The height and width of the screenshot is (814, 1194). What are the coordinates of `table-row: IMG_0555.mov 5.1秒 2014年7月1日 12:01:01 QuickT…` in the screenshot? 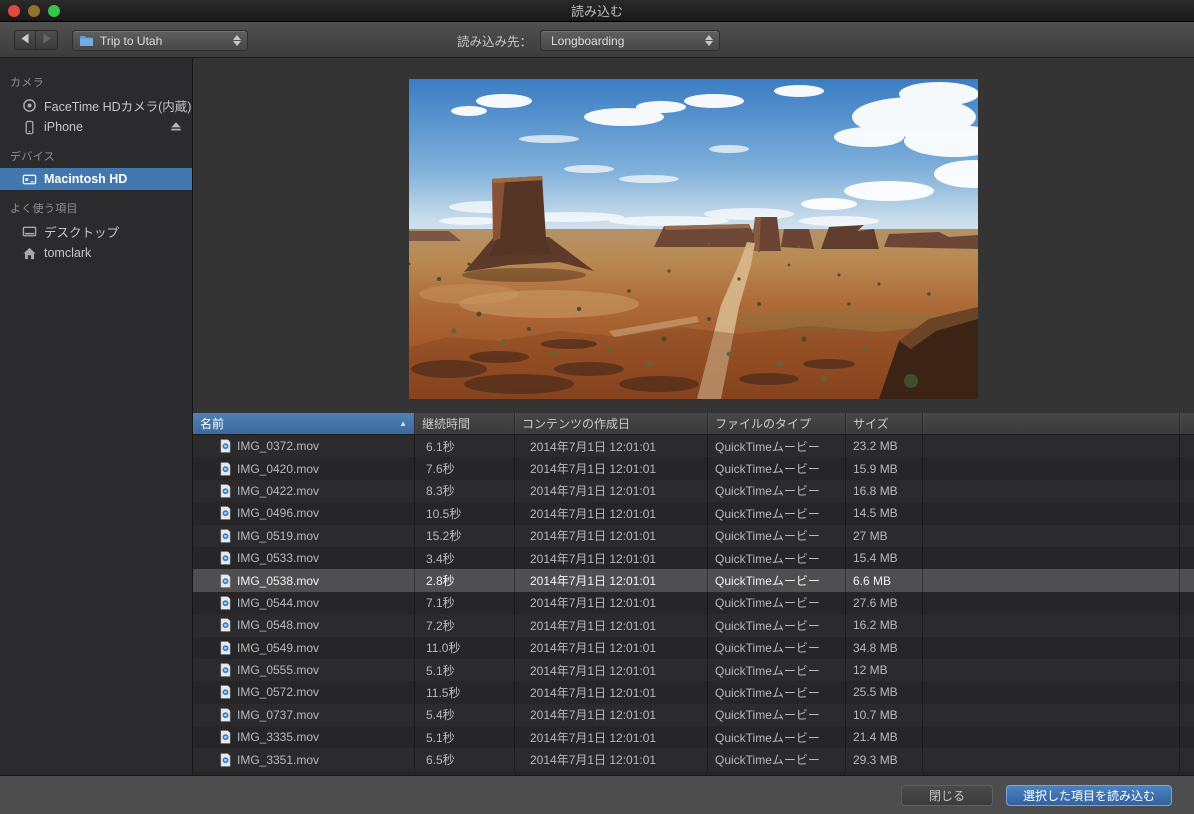 It's located at (693, 670).